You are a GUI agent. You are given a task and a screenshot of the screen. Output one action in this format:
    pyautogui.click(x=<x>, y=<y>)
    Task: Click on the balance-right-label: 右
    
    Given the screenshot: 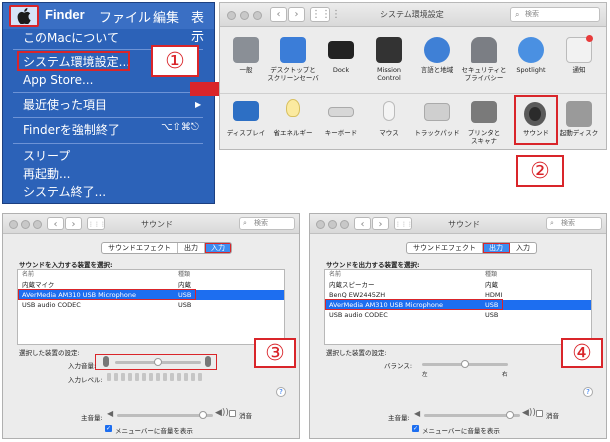 What is the action you would take?
    pyautogui.click(x=505, y=375)
    